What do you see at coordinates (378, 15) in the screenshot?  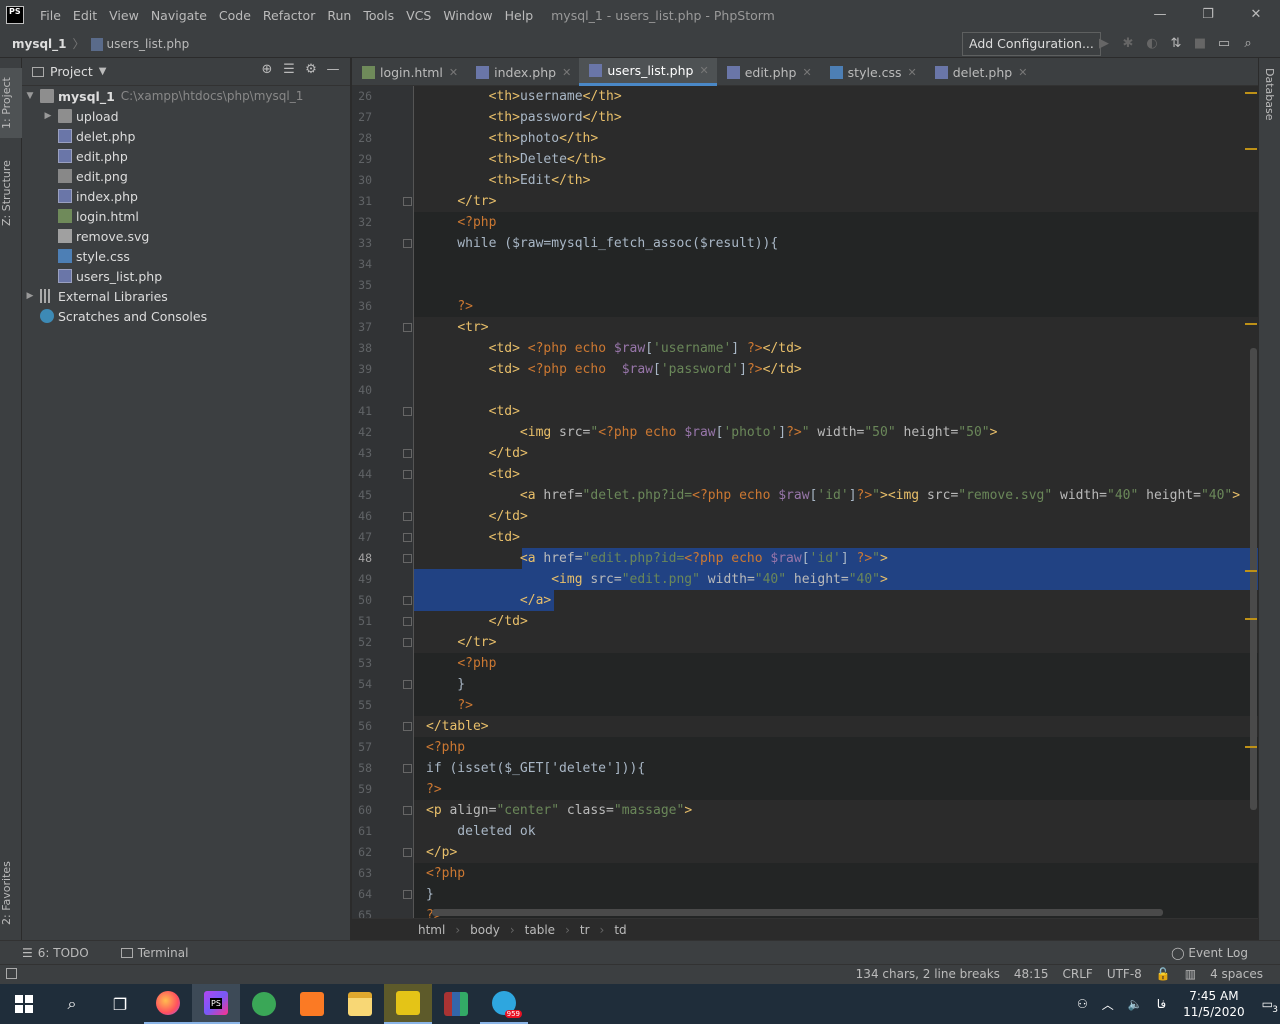 I see `menu-tools: Tools` at bounding box center [378, 15].